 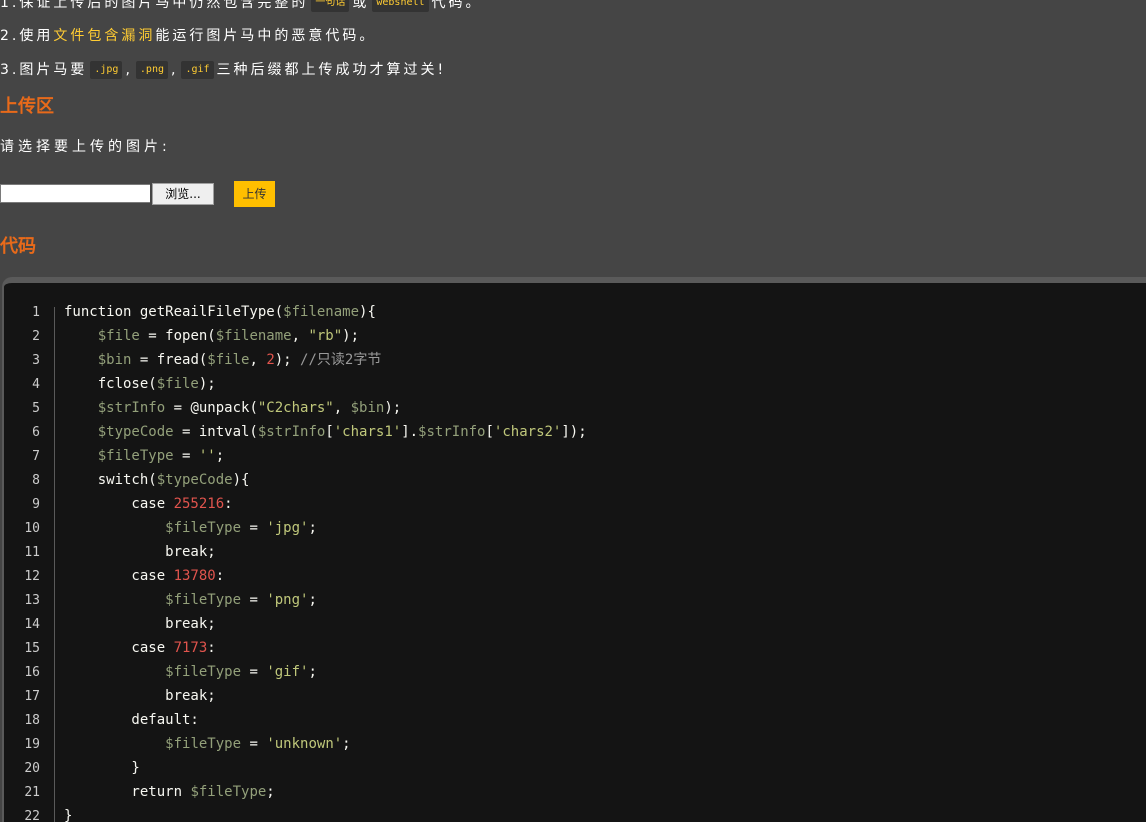 What do you see at coordinates (367, 408) in the screenshot?
I see `code-token: $bin` at bounding box center [367, 408].